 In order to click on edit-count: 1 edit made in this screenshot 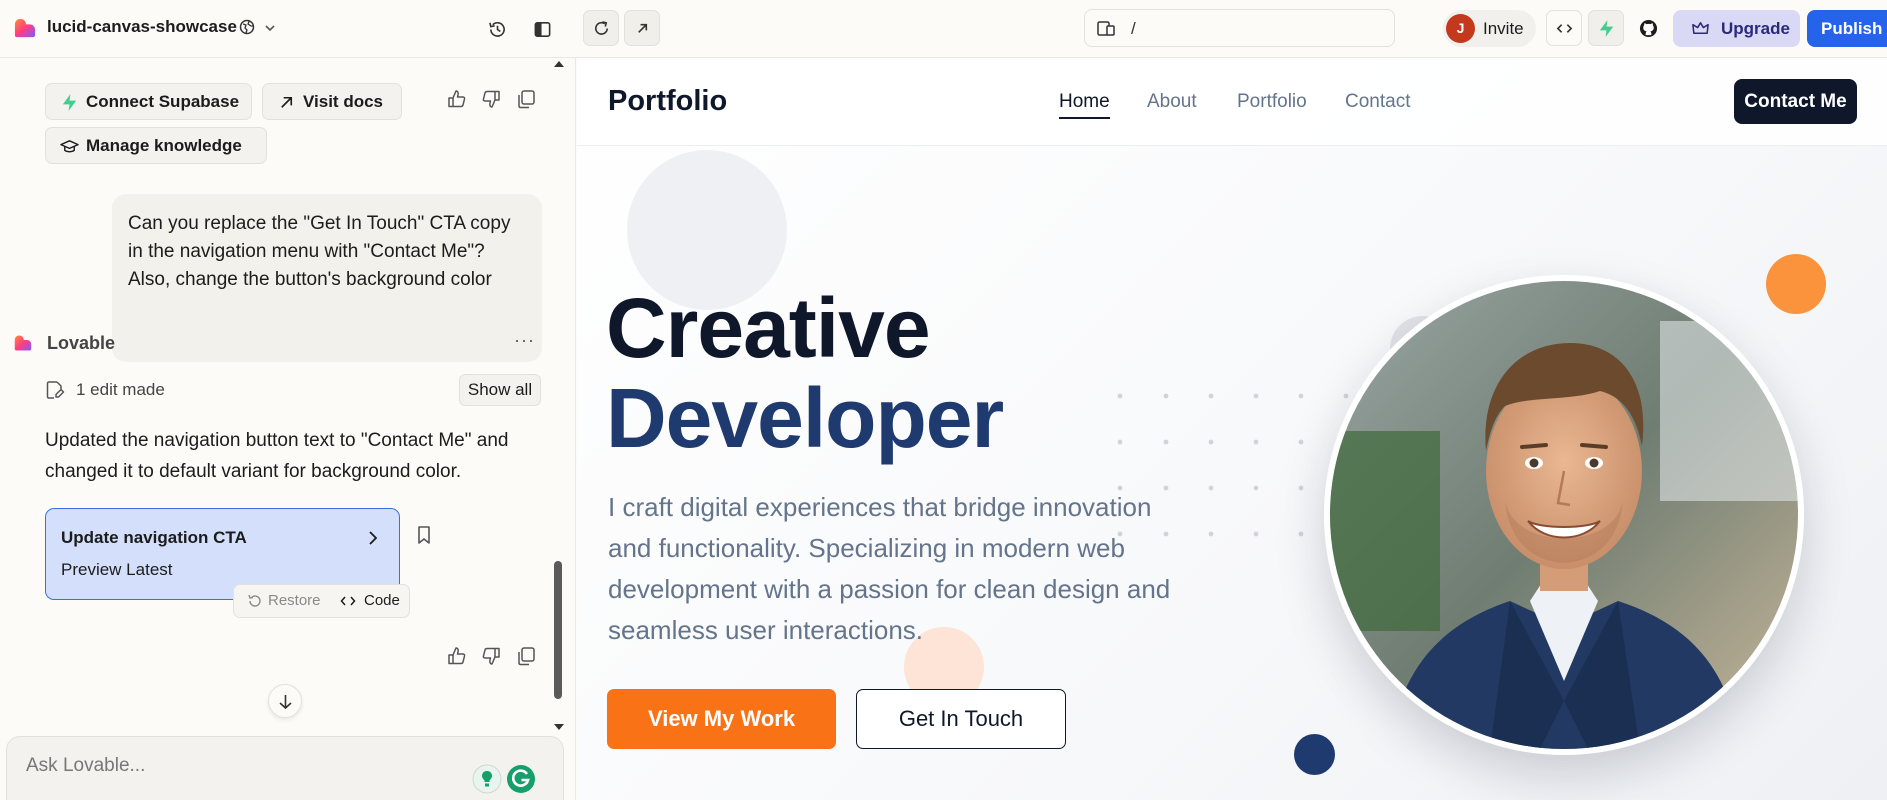, I will do `click(120, 389)`.